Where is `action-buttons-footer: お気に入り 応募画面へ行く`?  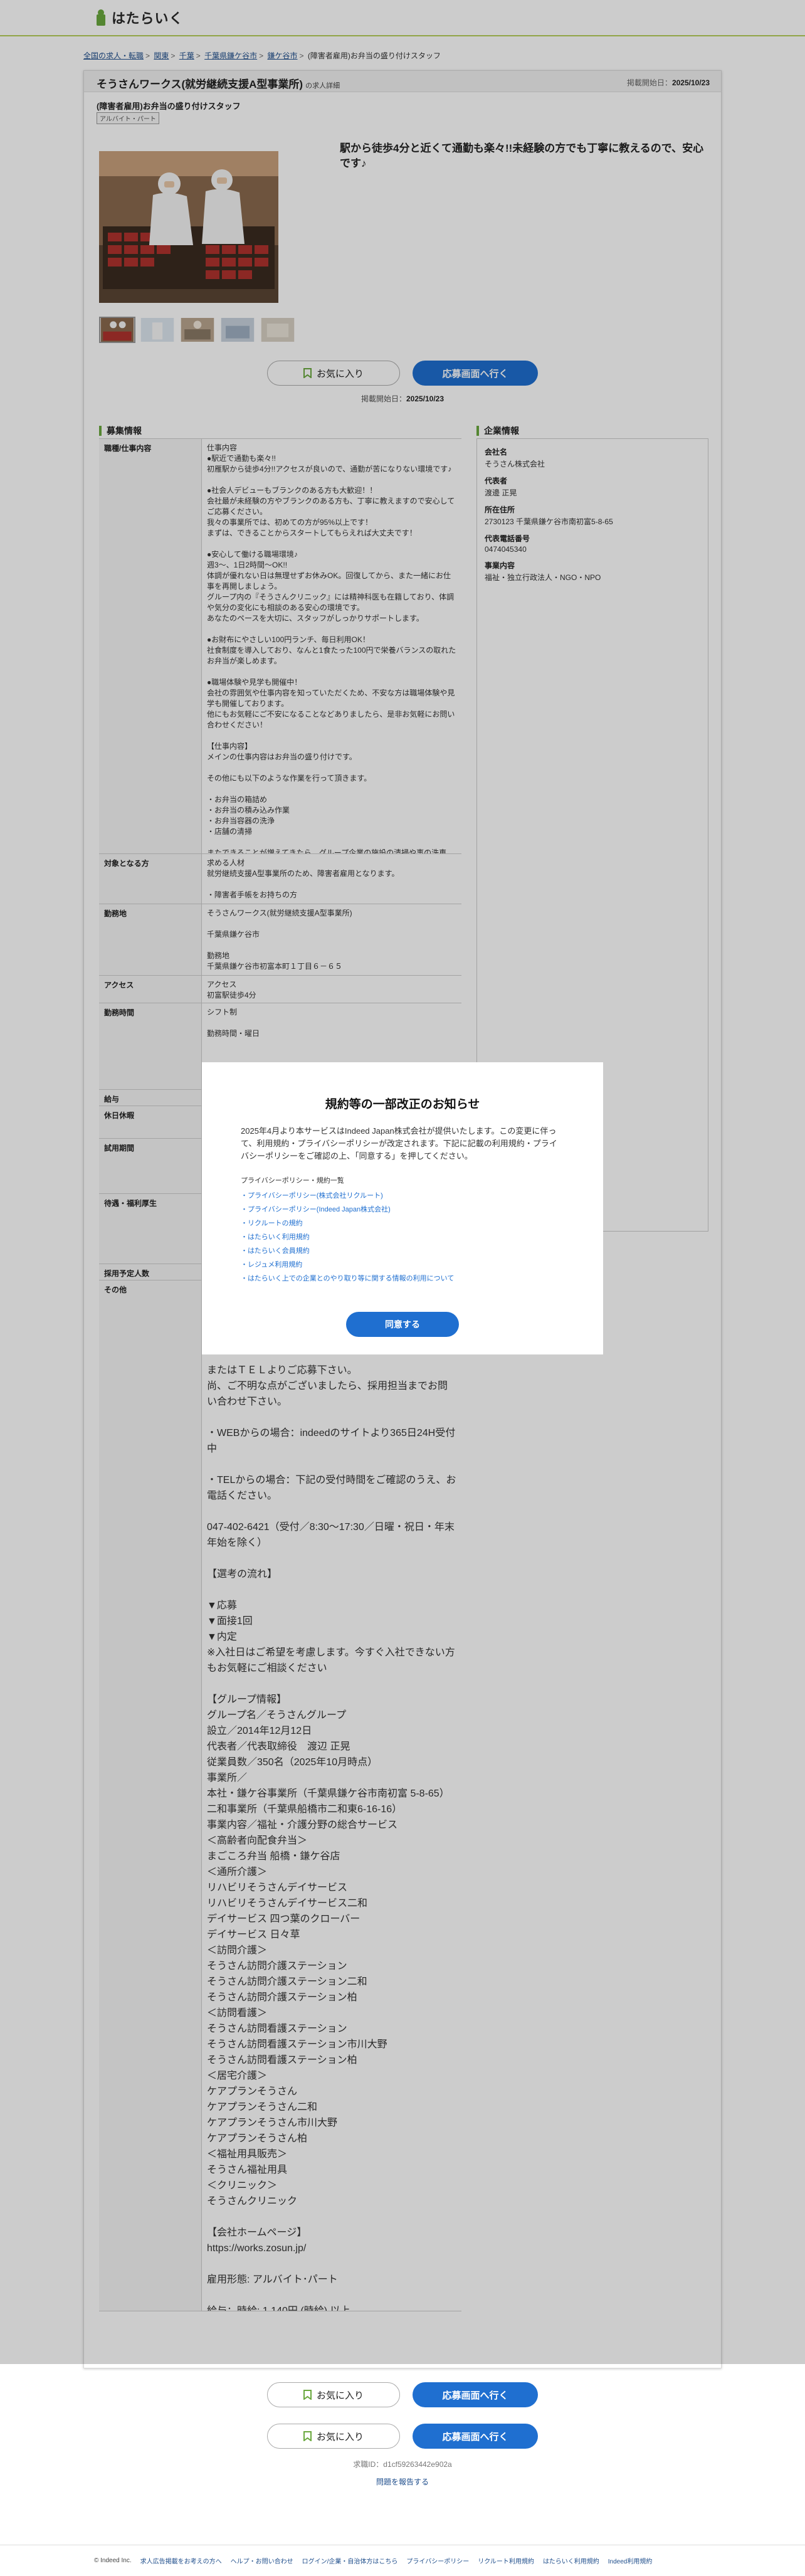
action-buttons-footer: お気に入り 応募画面へ行く is located at coordinates (402, 2436).